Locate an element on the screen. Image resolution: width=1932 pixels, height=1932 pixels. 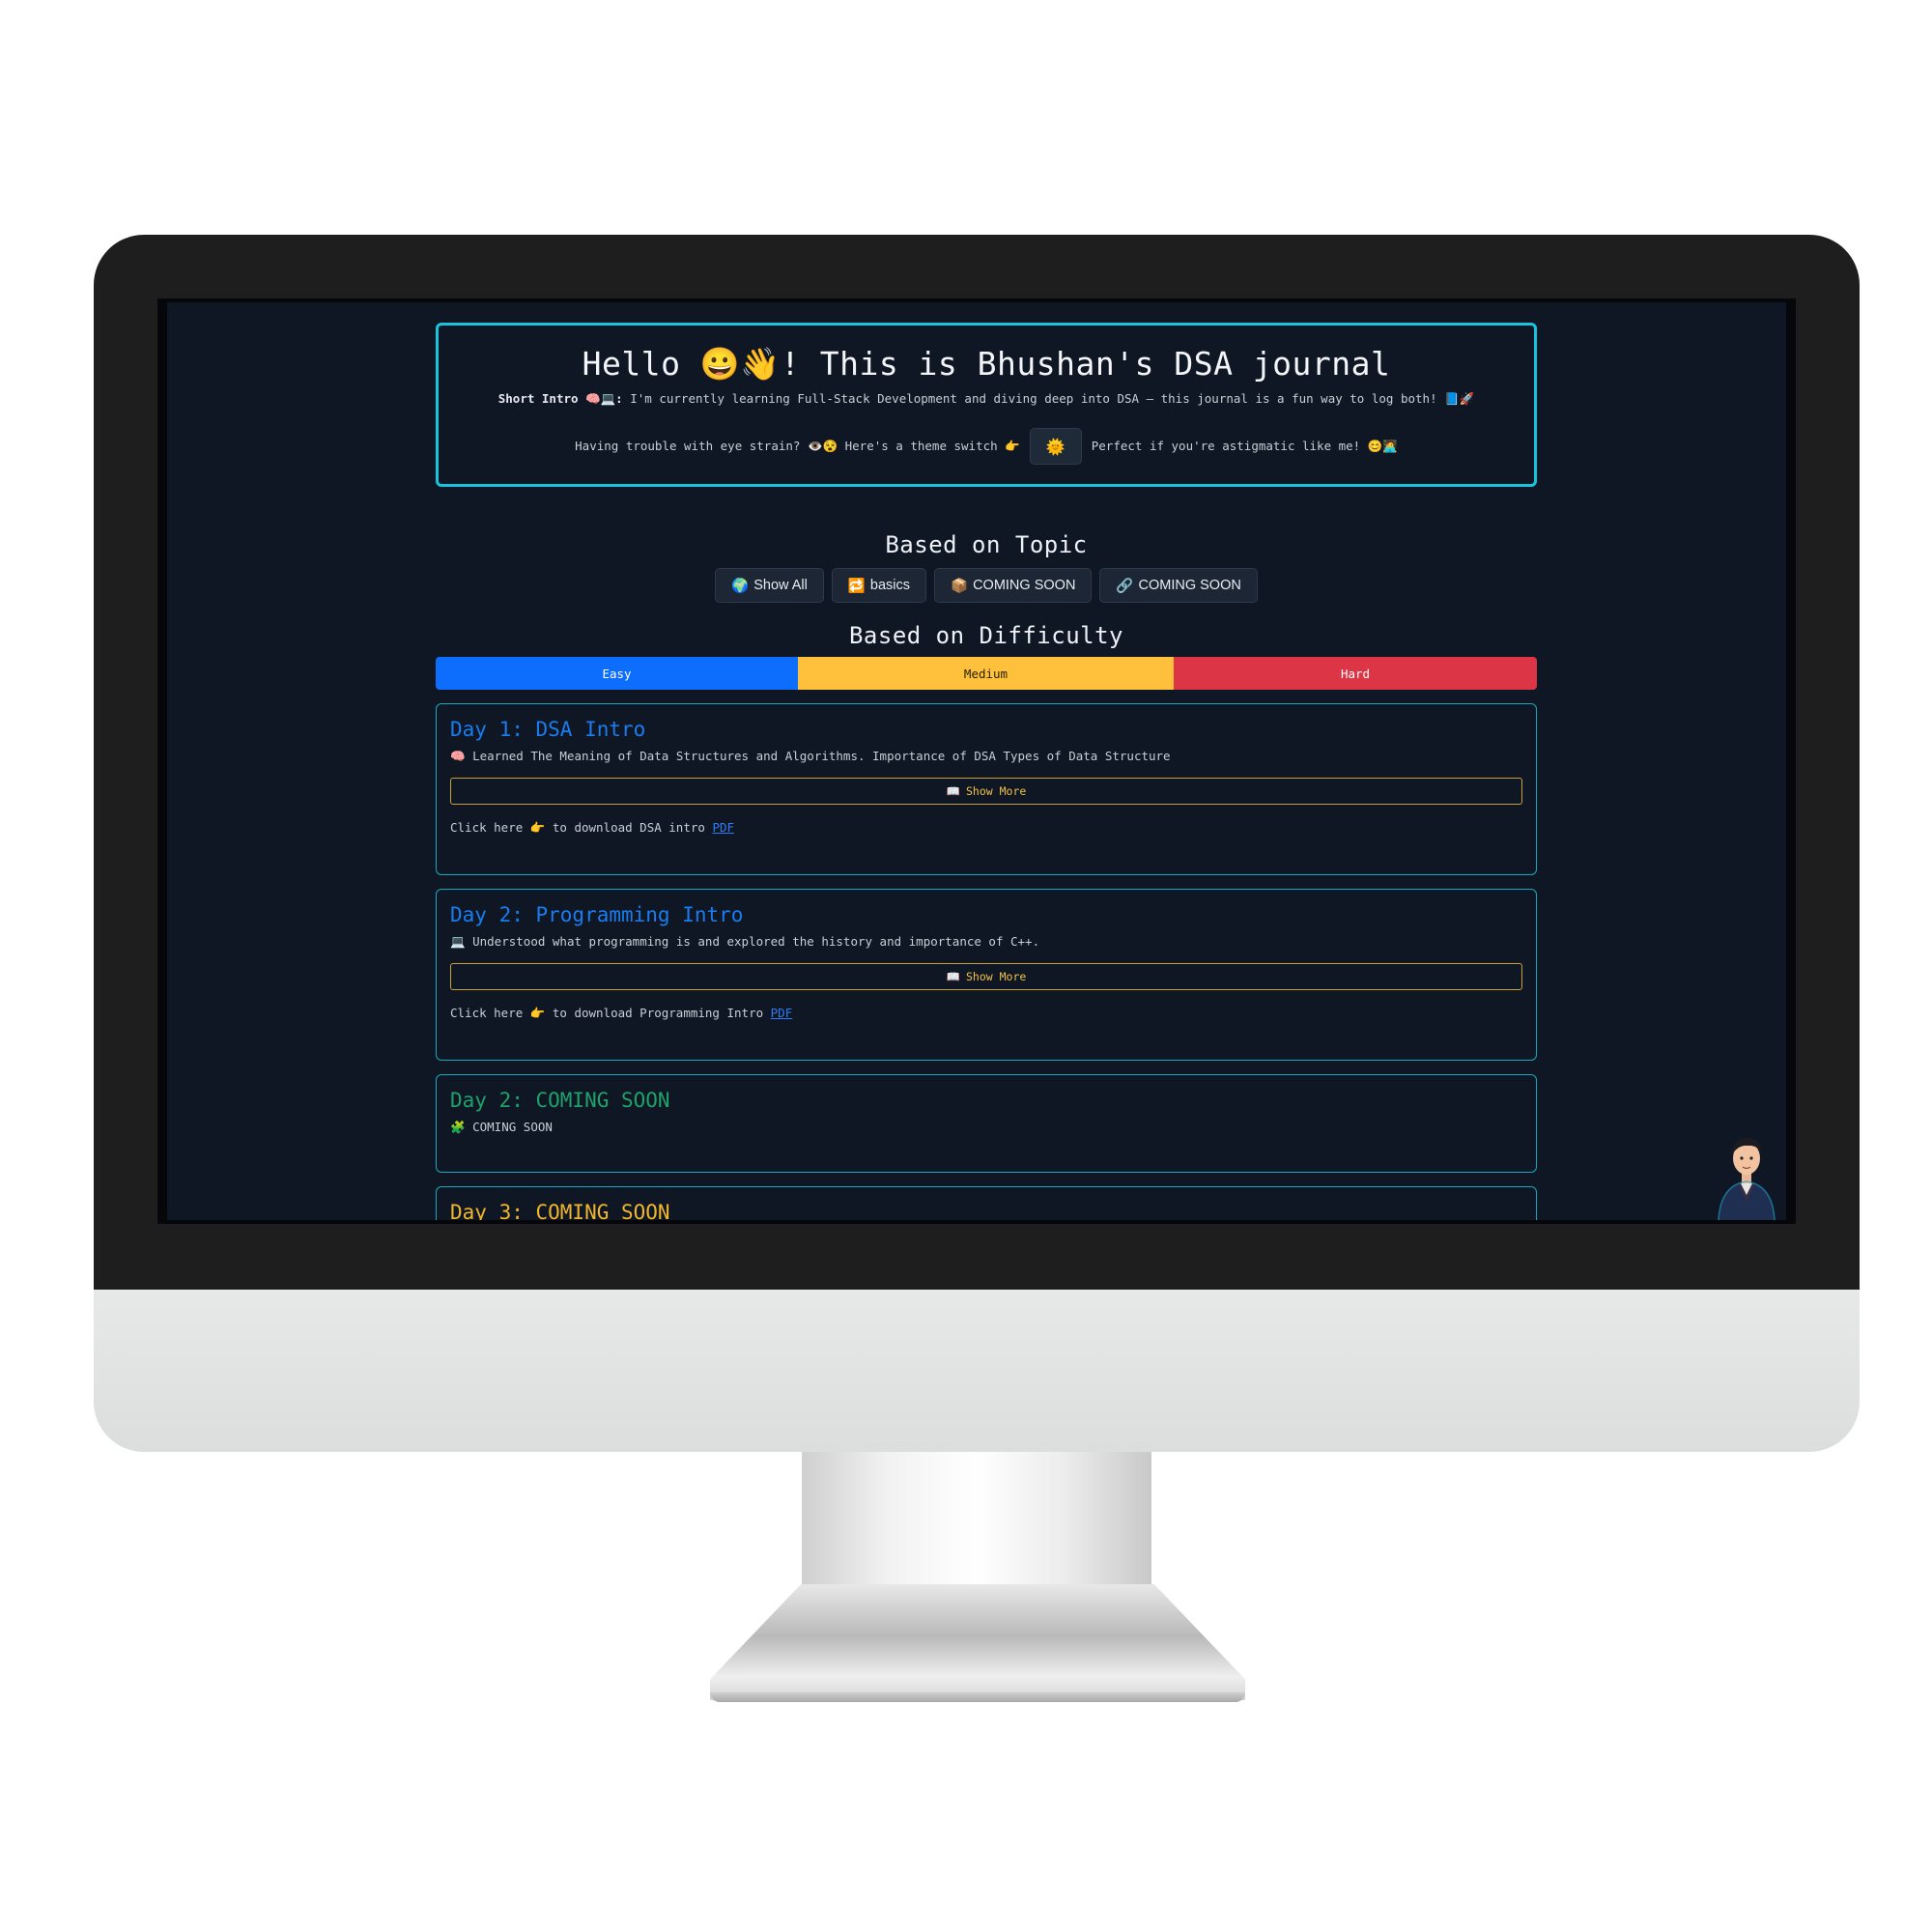
day-title: Day 2: COMING SOON is located at coordinates (560, 1100).